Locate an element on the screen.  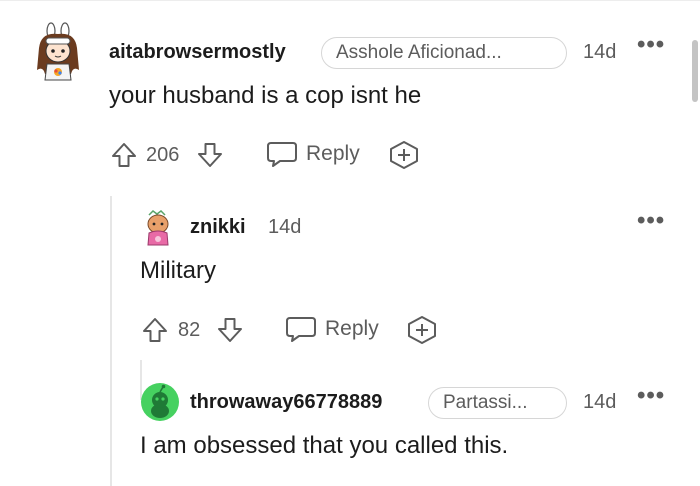
comment-body: Military is located at coordinates (178, 270).